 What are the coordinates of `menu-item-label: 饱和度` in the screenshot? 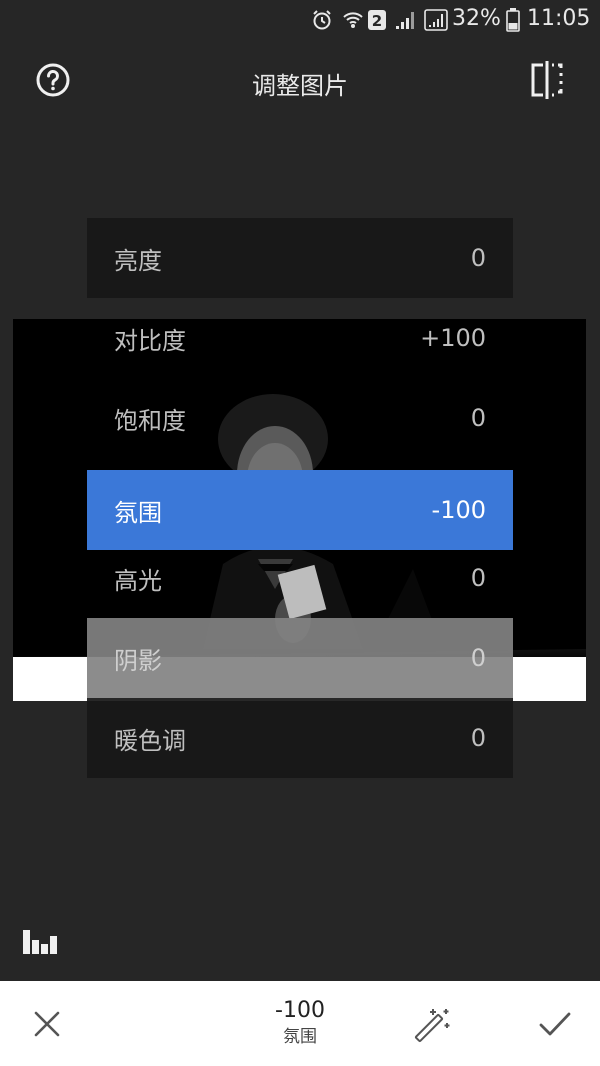 It's located at (150, 420).